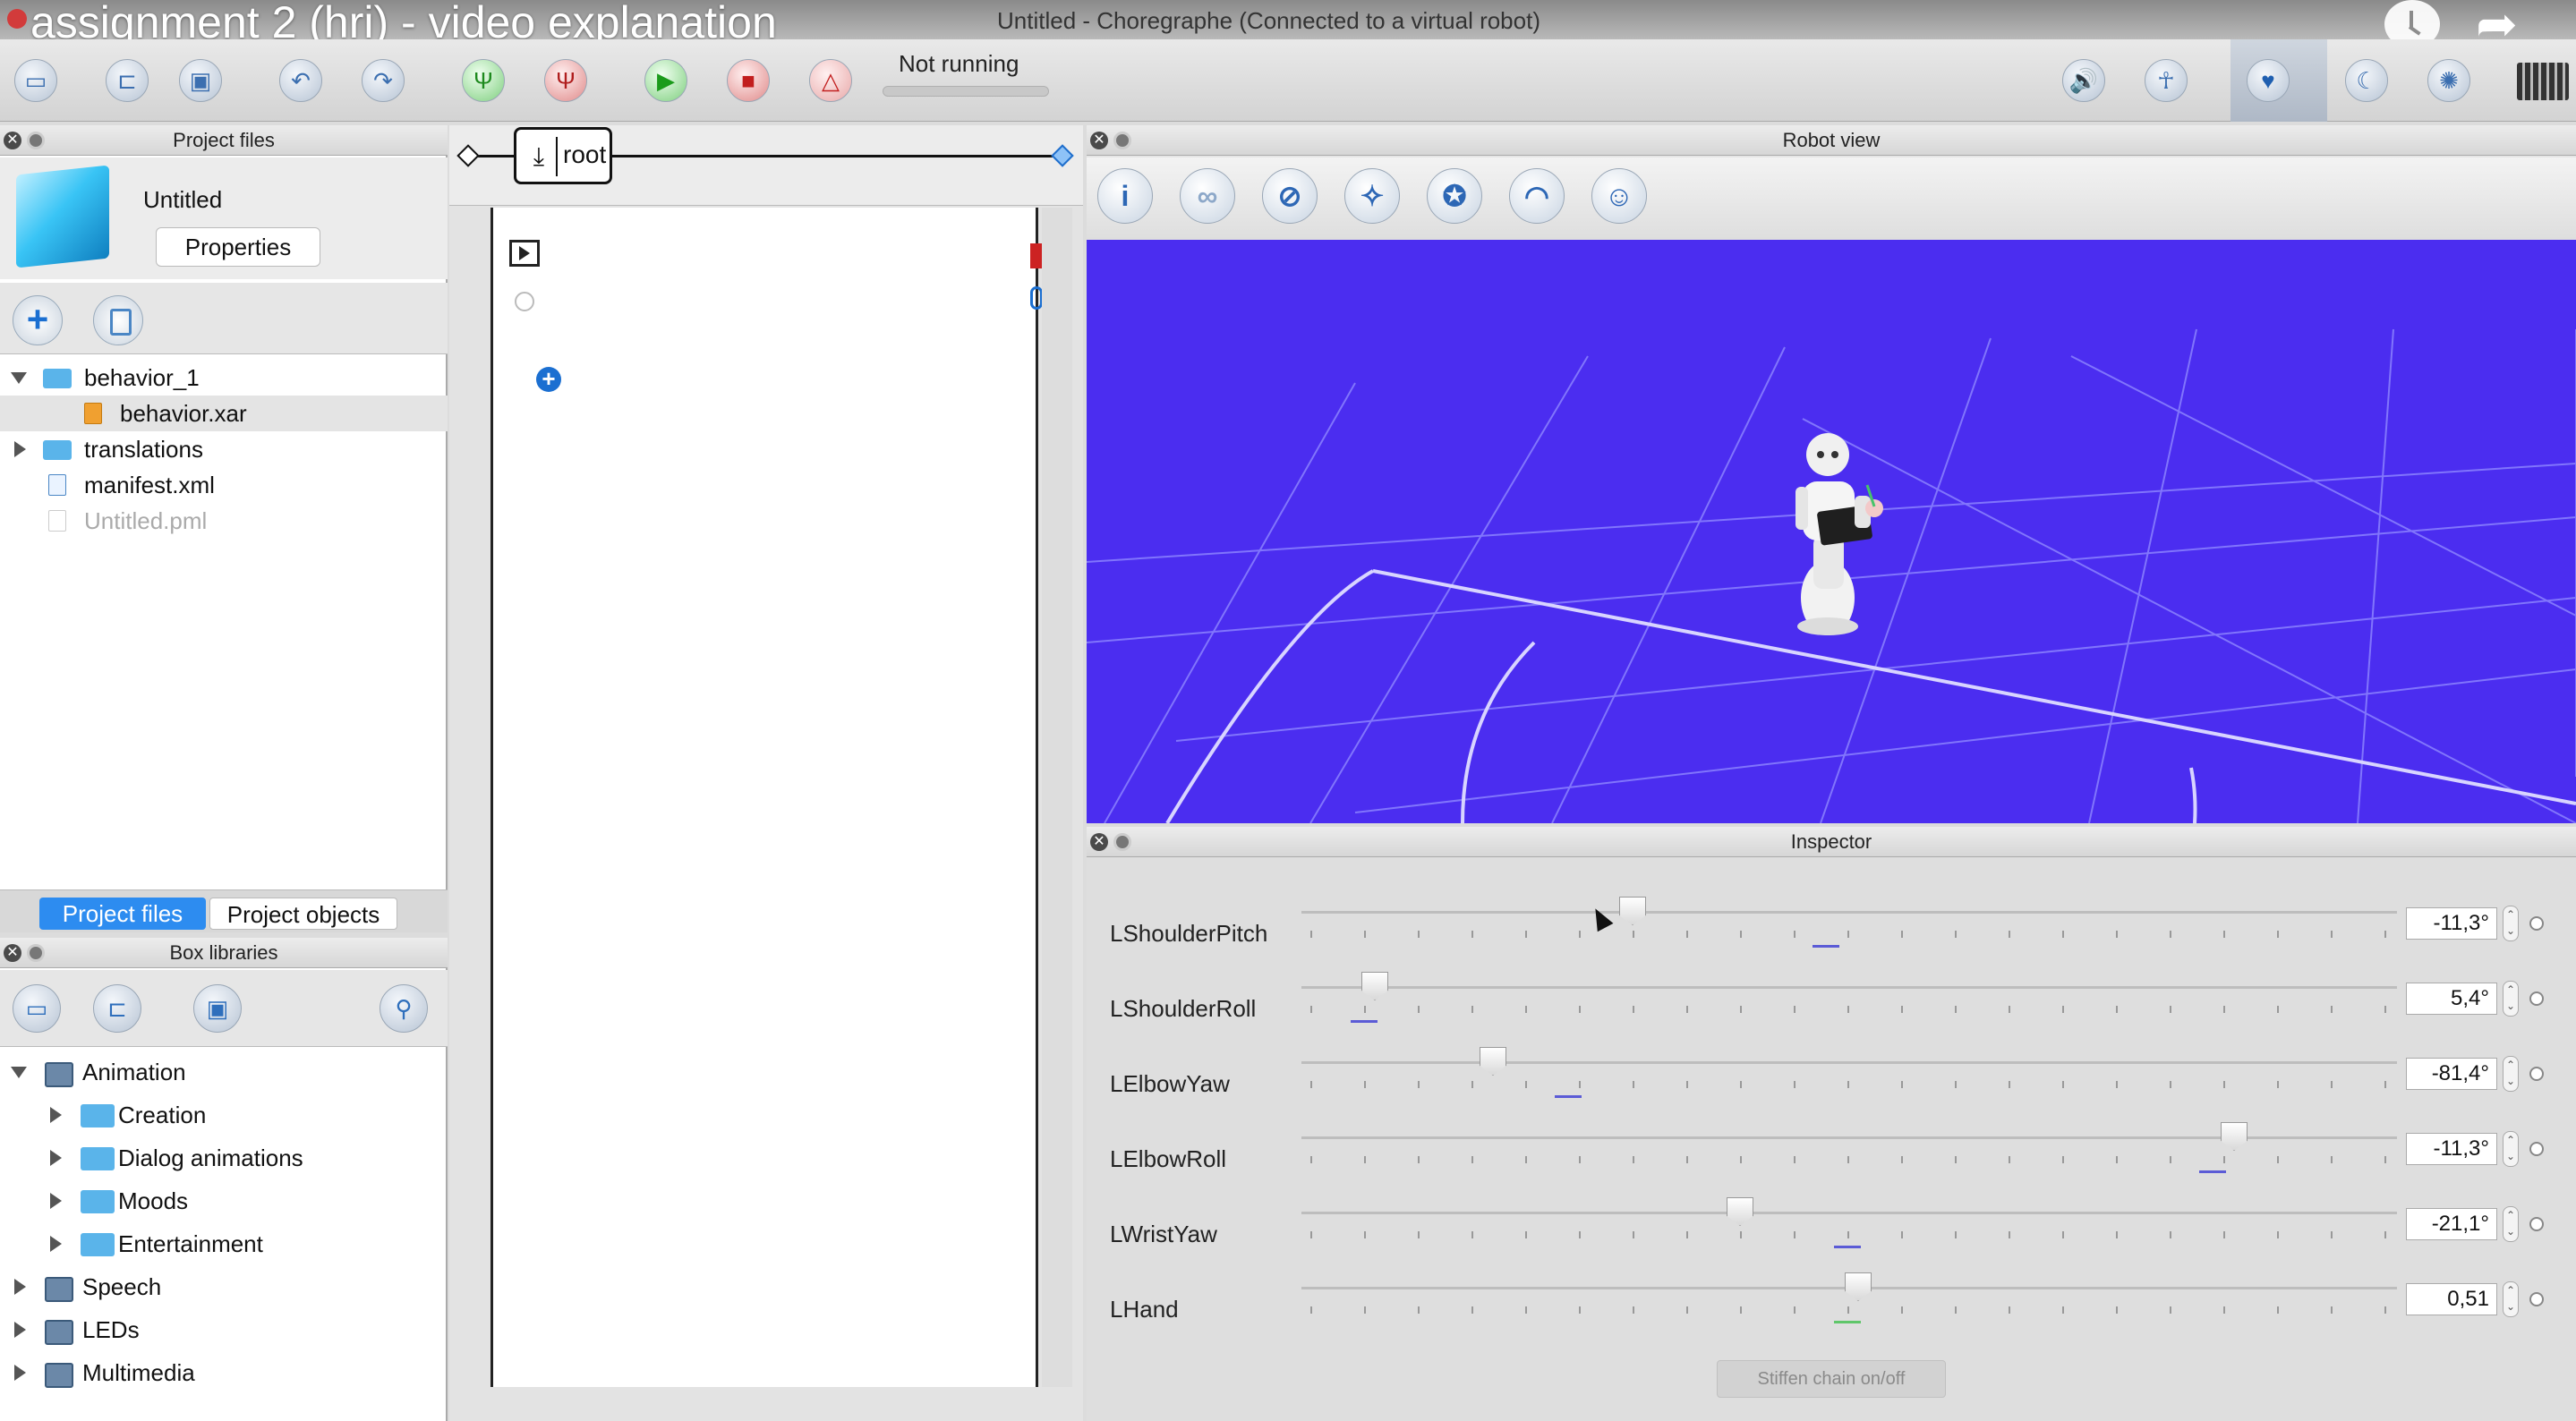 The width and height of the screenshot is (2576, 1421). I want to click on volume-icon: 🔊, so click(2083, 80).